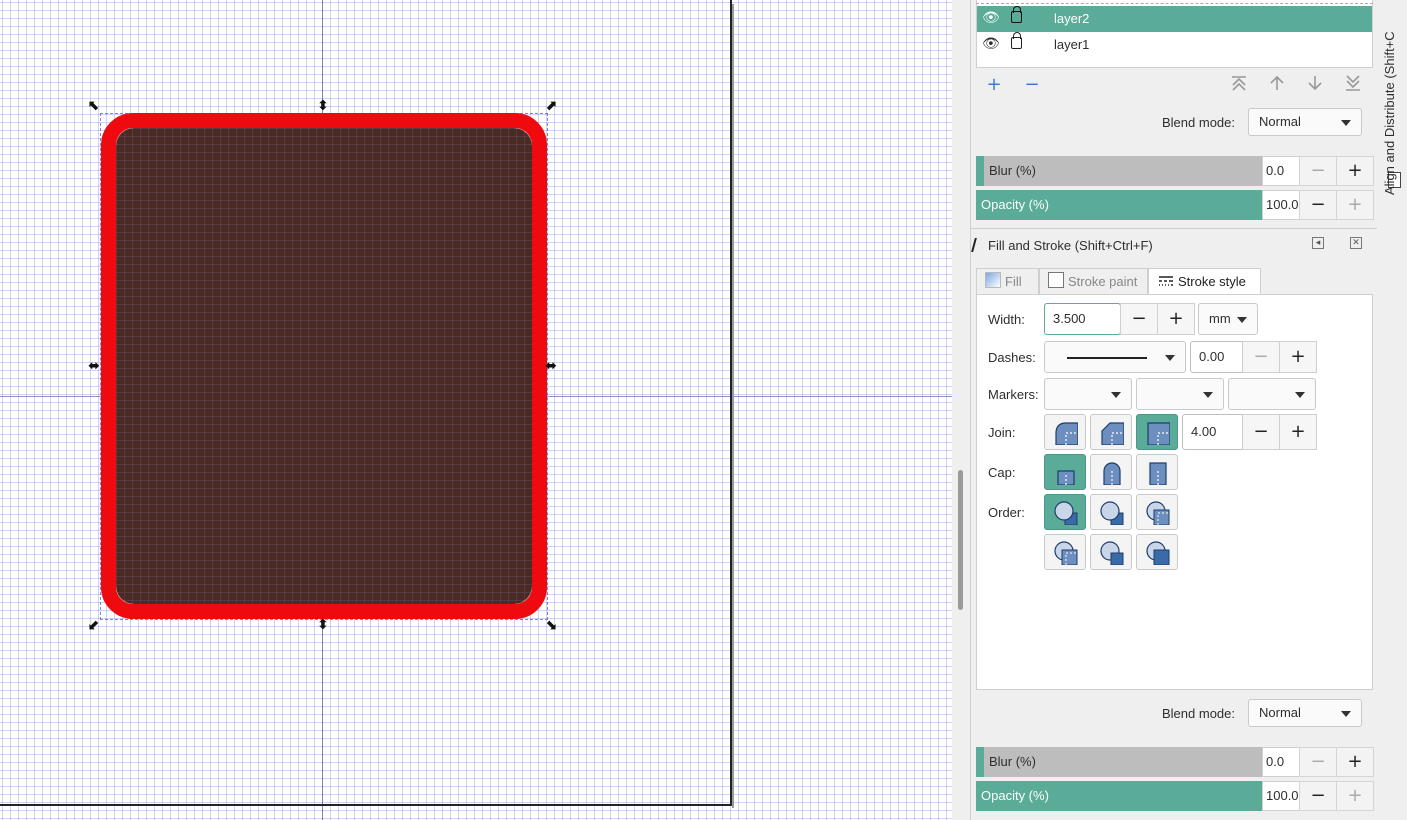 This screenshot has width=1407, height=820. I want to click on raise-to-top-button, so click(1239, 85).